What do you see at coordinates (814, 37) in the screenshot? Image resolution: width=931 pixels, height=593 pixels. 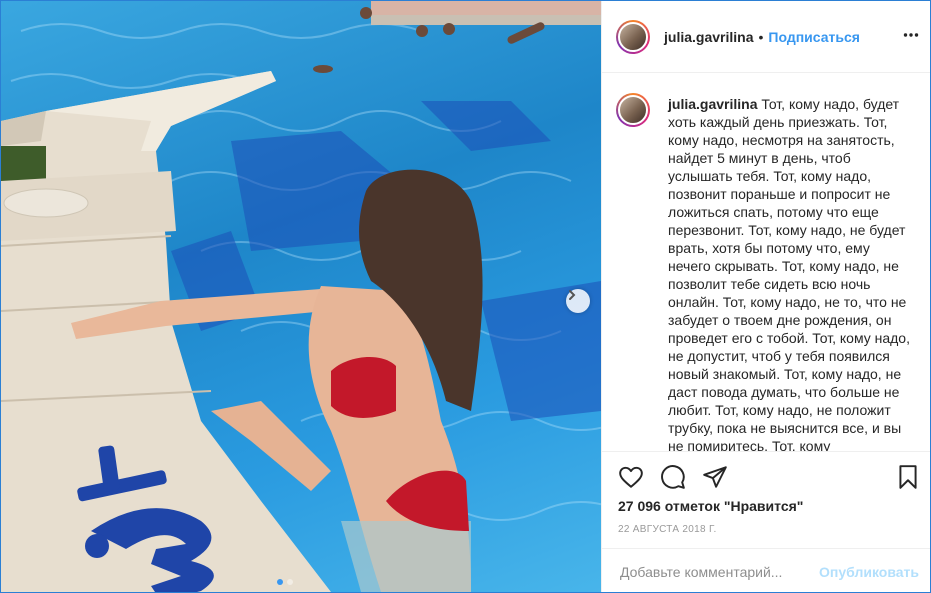 I see `follow-button: Подписаться` at bounding box center [814, 37].